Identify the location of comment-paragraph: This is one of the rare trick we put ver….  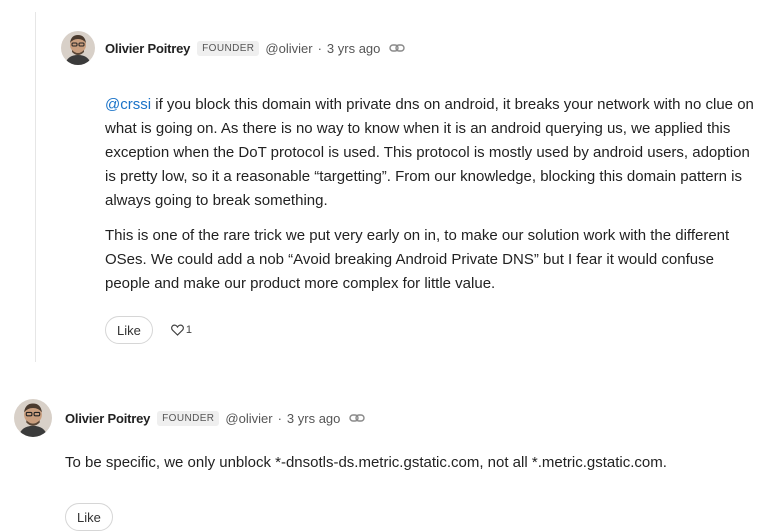
(430, 260).